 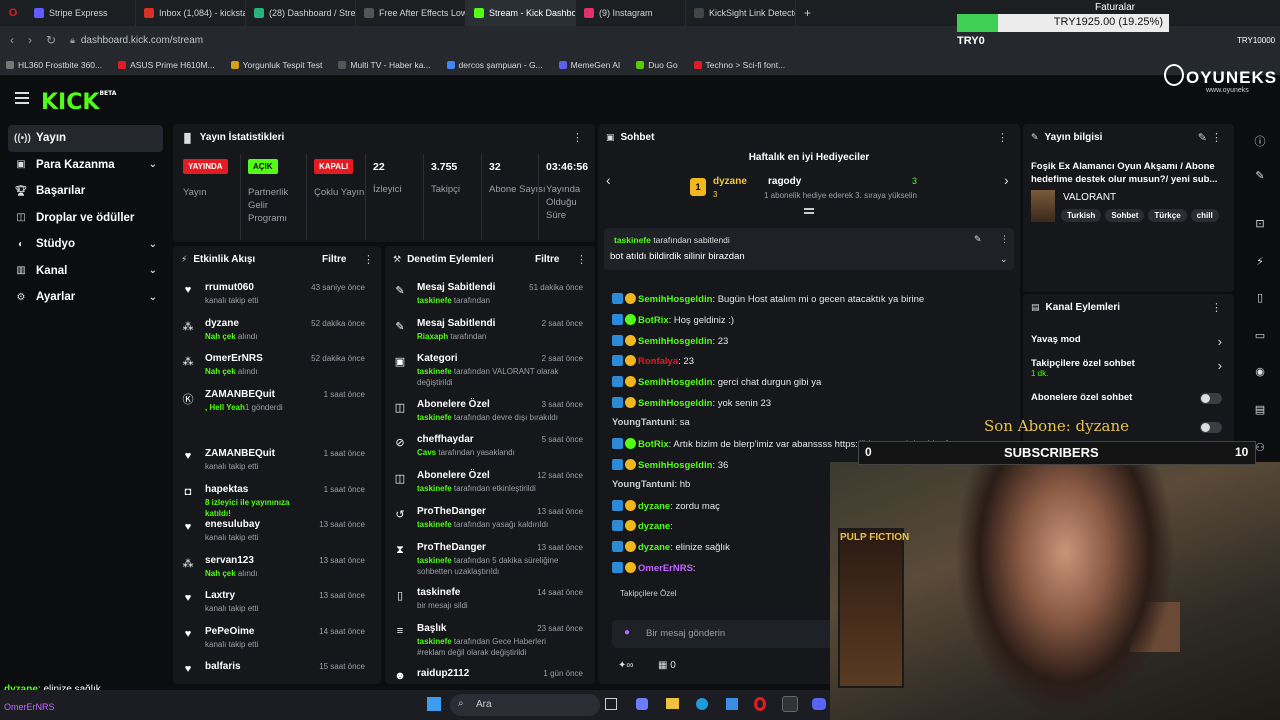 I want to click on moderation-menu-icon: ⋮, so click(x=581, y=259).